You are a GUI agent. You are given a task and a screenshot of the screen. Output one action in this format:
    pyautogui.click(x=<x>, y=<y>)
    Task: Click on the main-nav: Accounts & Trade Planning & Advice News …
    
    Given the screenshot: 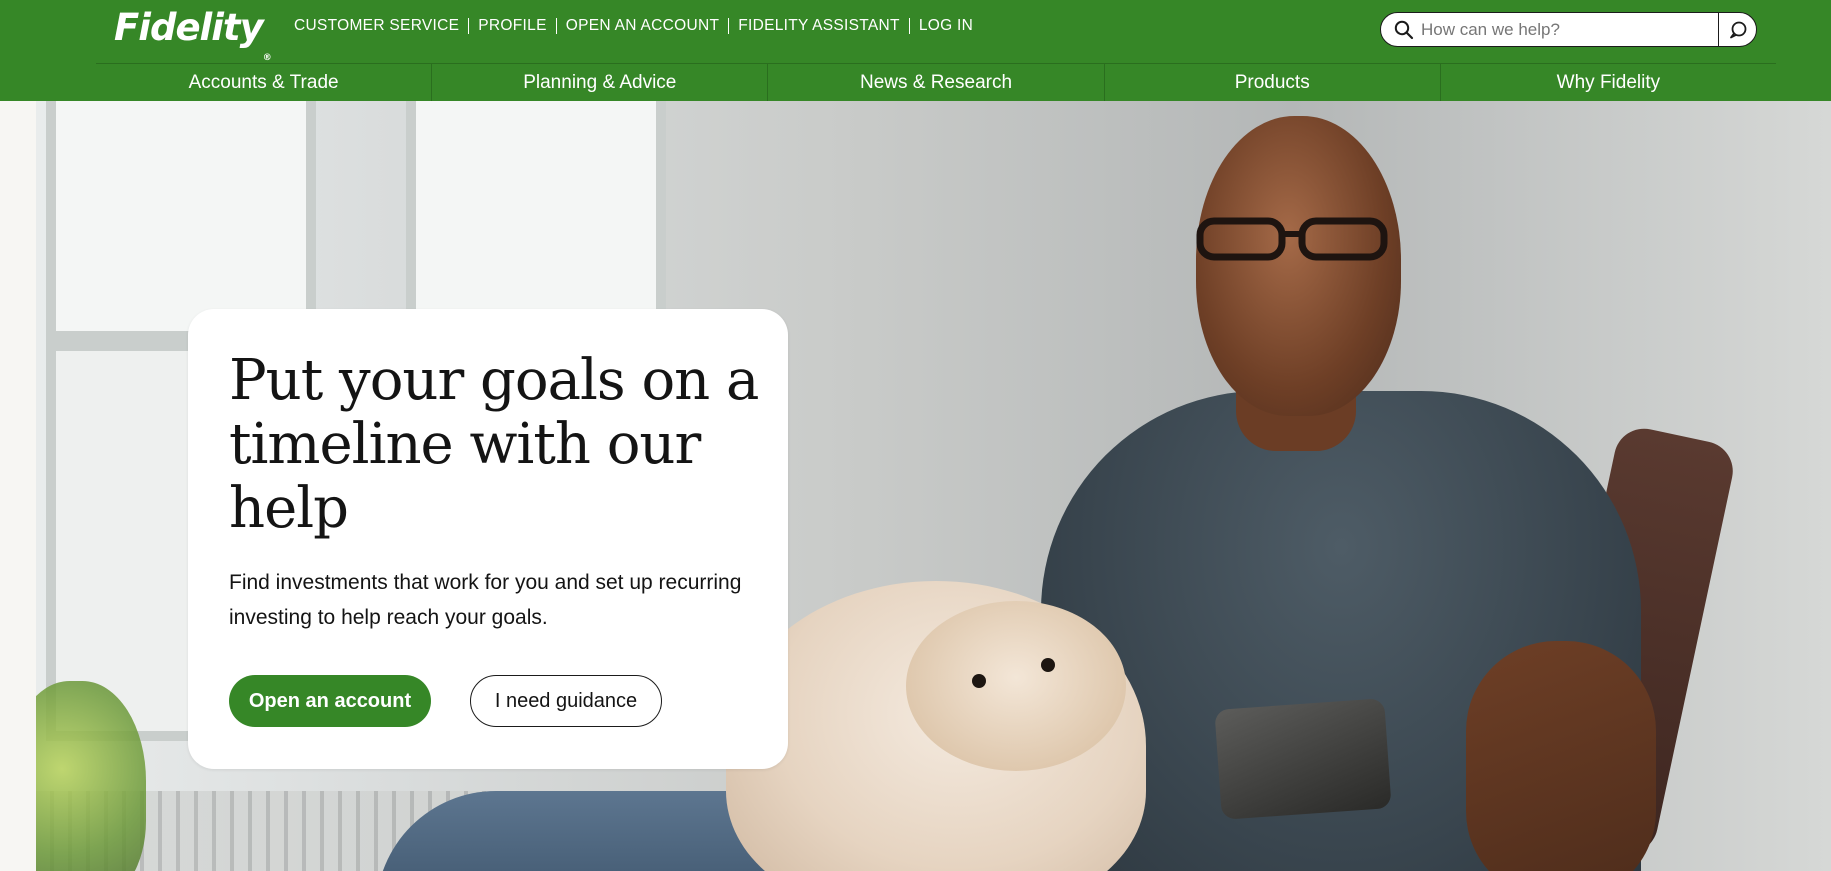 What is the action you would take?
    pyautogui.click(x=936, y=82)
    